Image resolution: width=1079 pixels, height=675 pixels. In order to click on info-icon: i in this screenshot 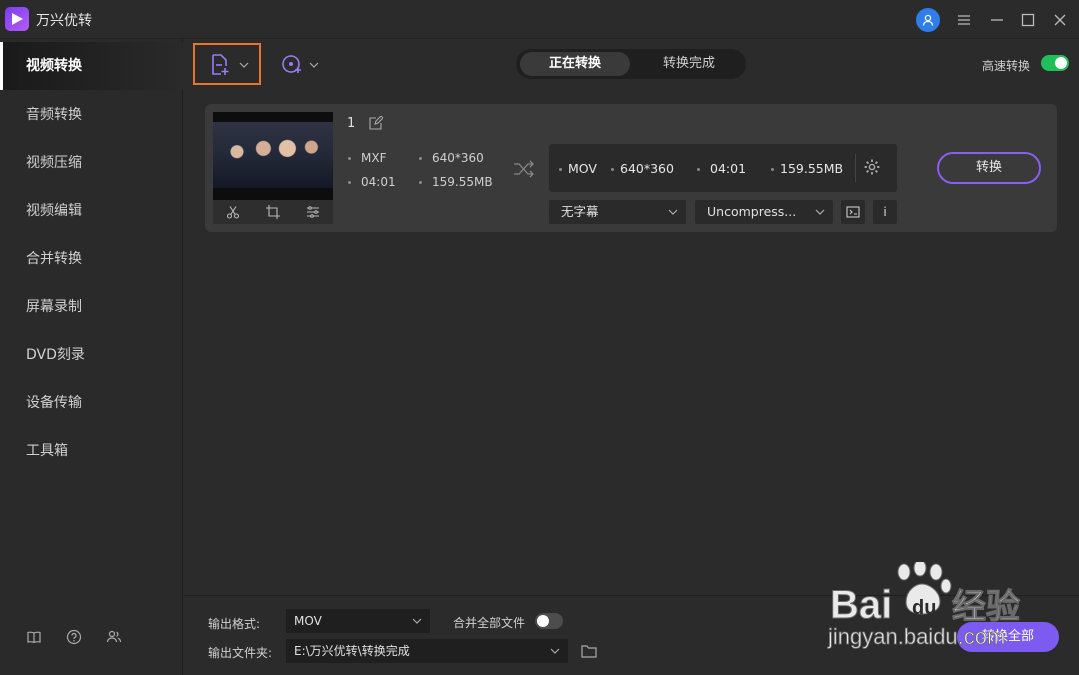, I will do `click(885, 212)`.